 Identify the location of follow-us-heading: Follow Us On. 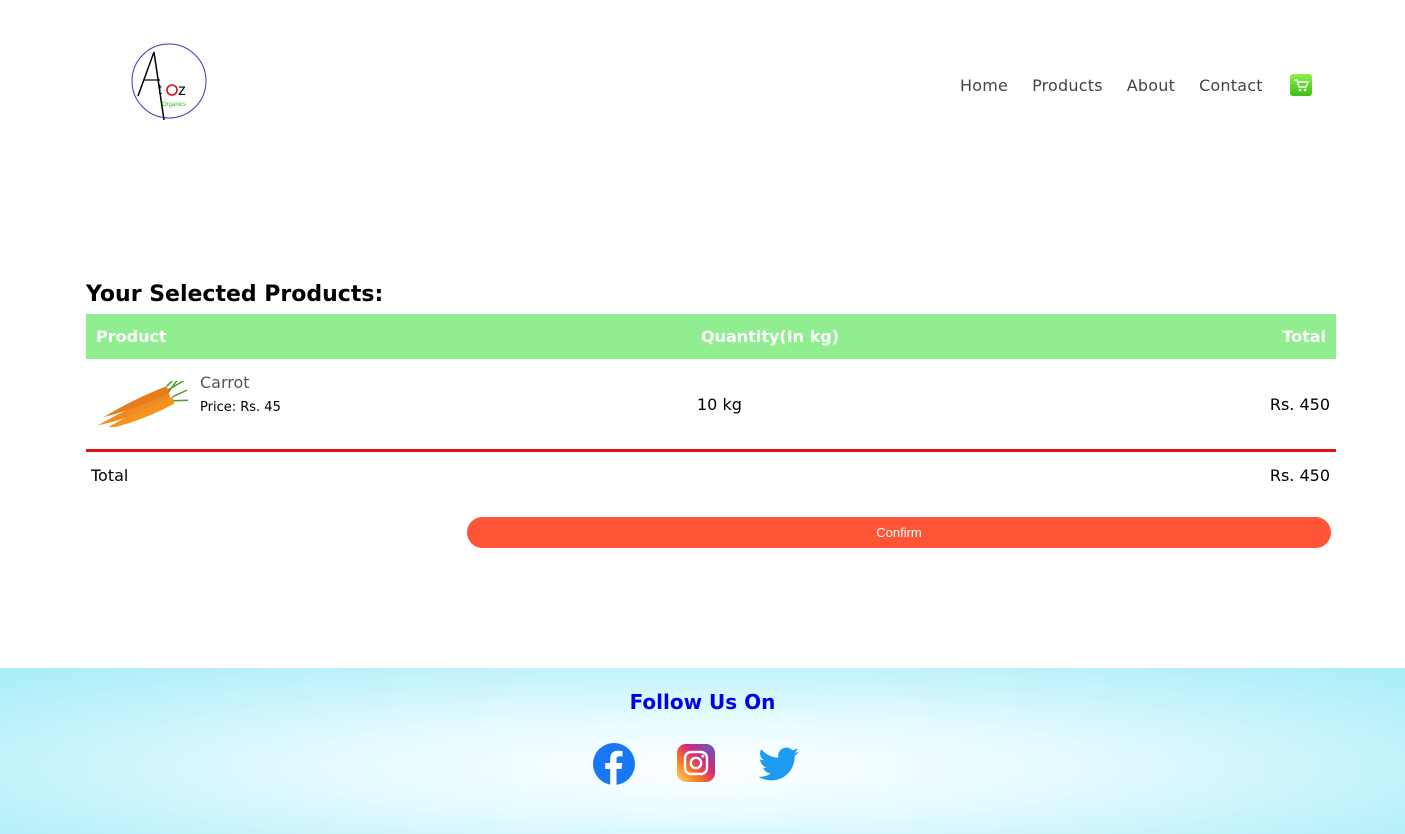
(702, 702).